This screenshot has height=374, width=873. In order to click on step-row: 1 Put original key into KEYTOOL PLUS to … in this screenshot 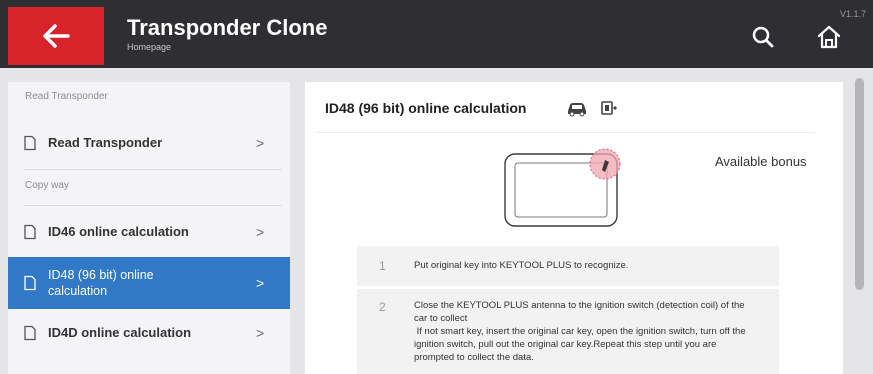, I will do `click(568, 266)`.